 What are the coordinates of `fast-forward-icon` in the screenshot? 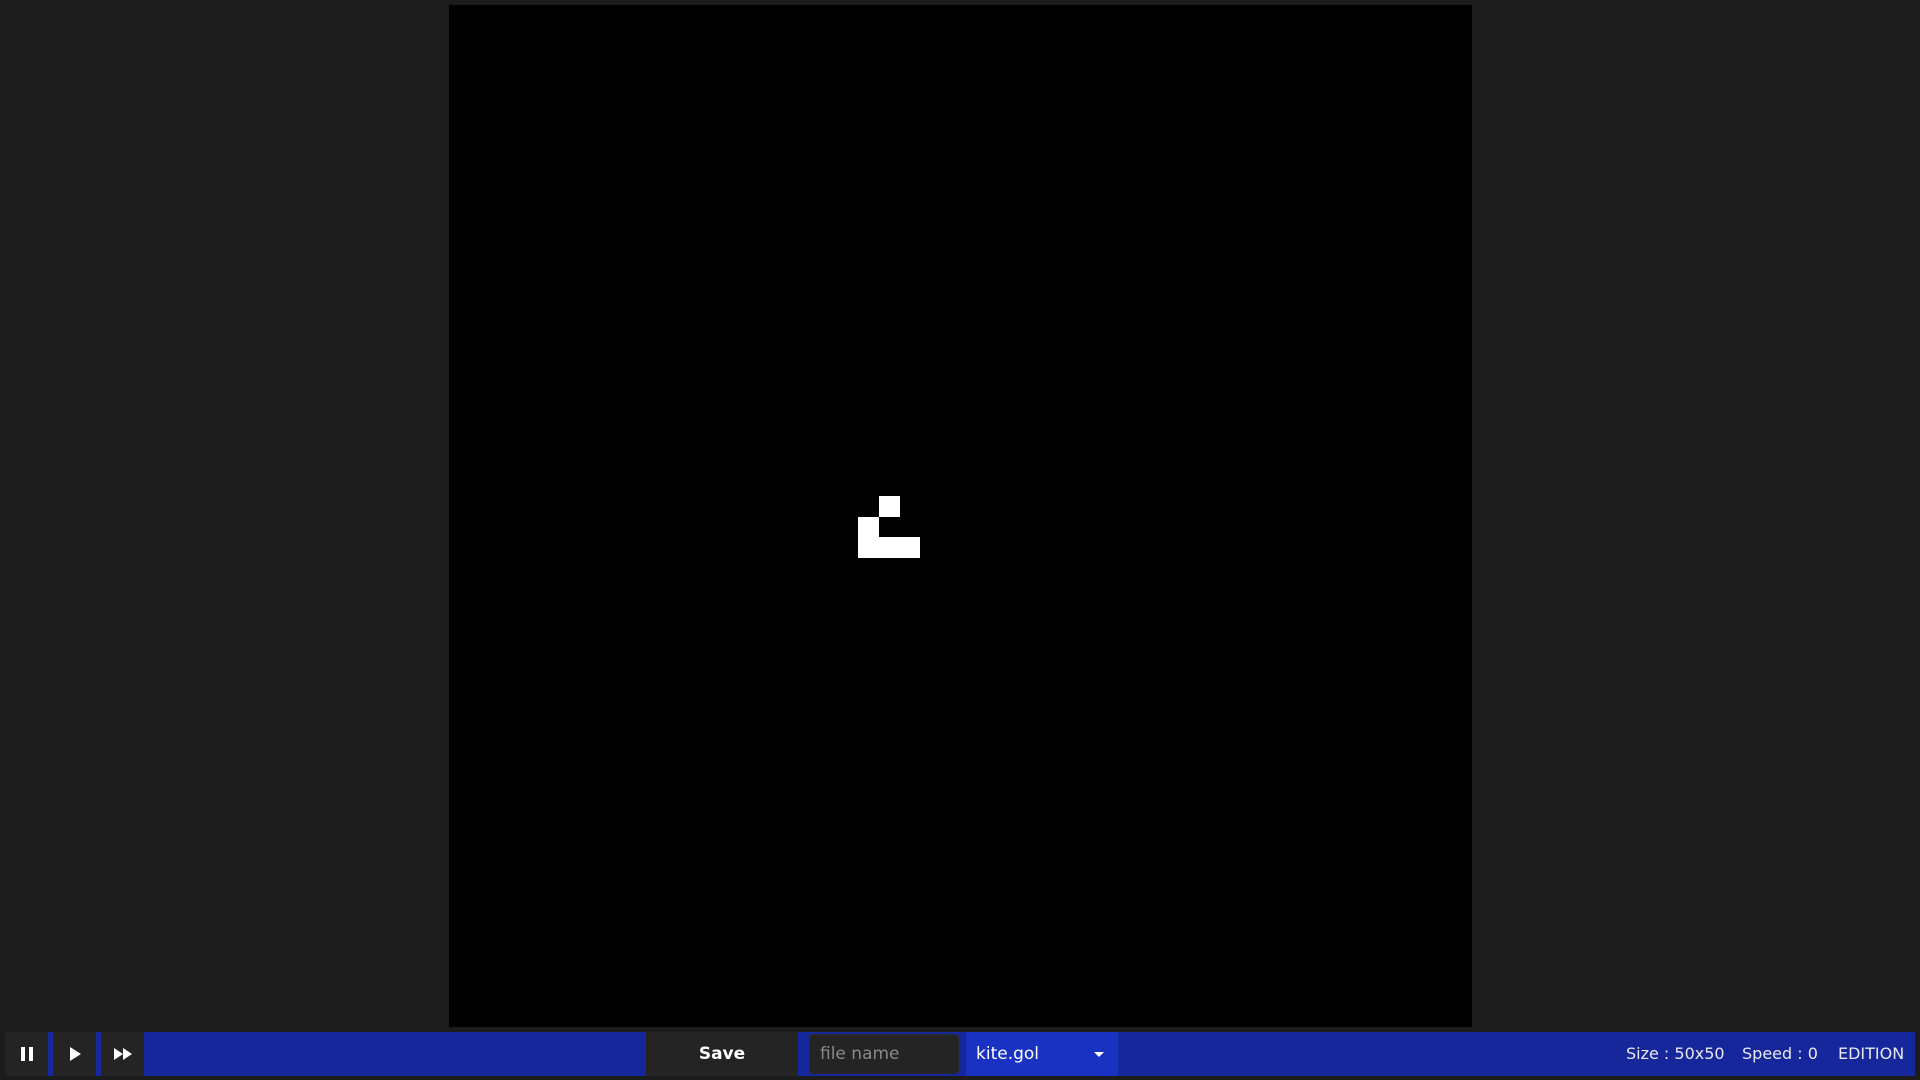 It's located at (123, 1054).